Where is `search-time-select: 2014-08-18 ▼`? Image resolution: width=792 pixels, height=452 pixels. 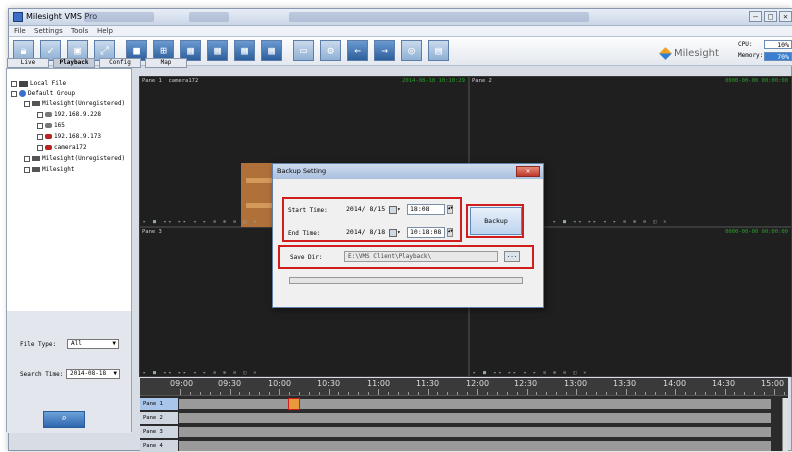 search-time-select: 2014-08-18 ▼ is located at coordinates (93, 374).